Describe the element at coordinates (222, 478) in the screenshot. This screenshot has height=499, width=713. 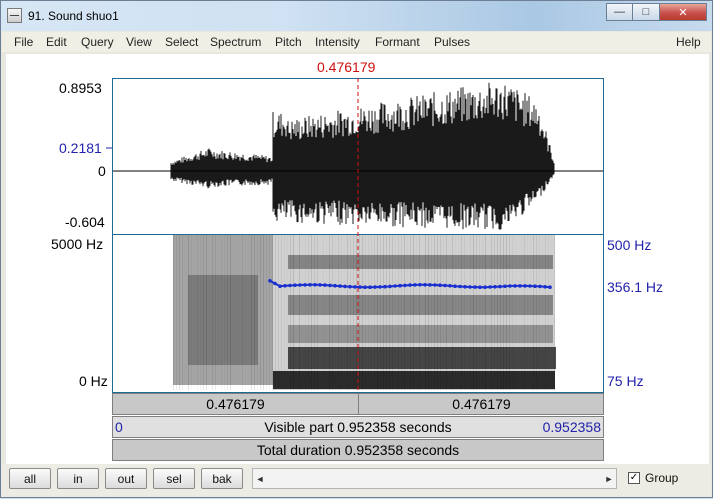
I see `zoom-back-button: bak` at that location.